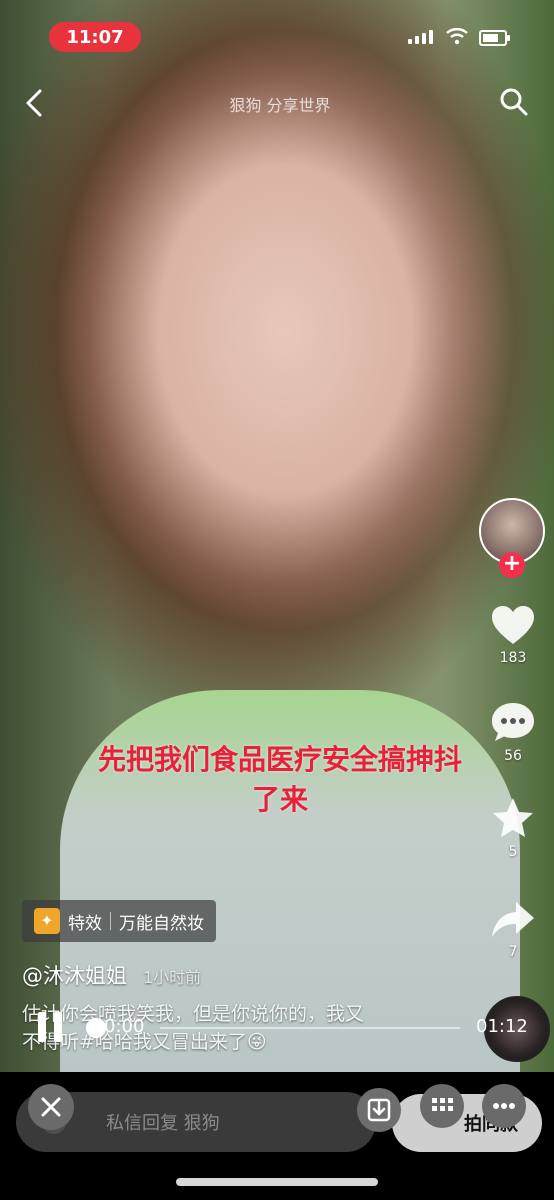 Image resolution: width=554 pixels, height=1200 pixels. What do you see at coordinates (279, 799) in the screenshot?
I see `subtitle-line-2: 了来` at bounding box center [279, 799].